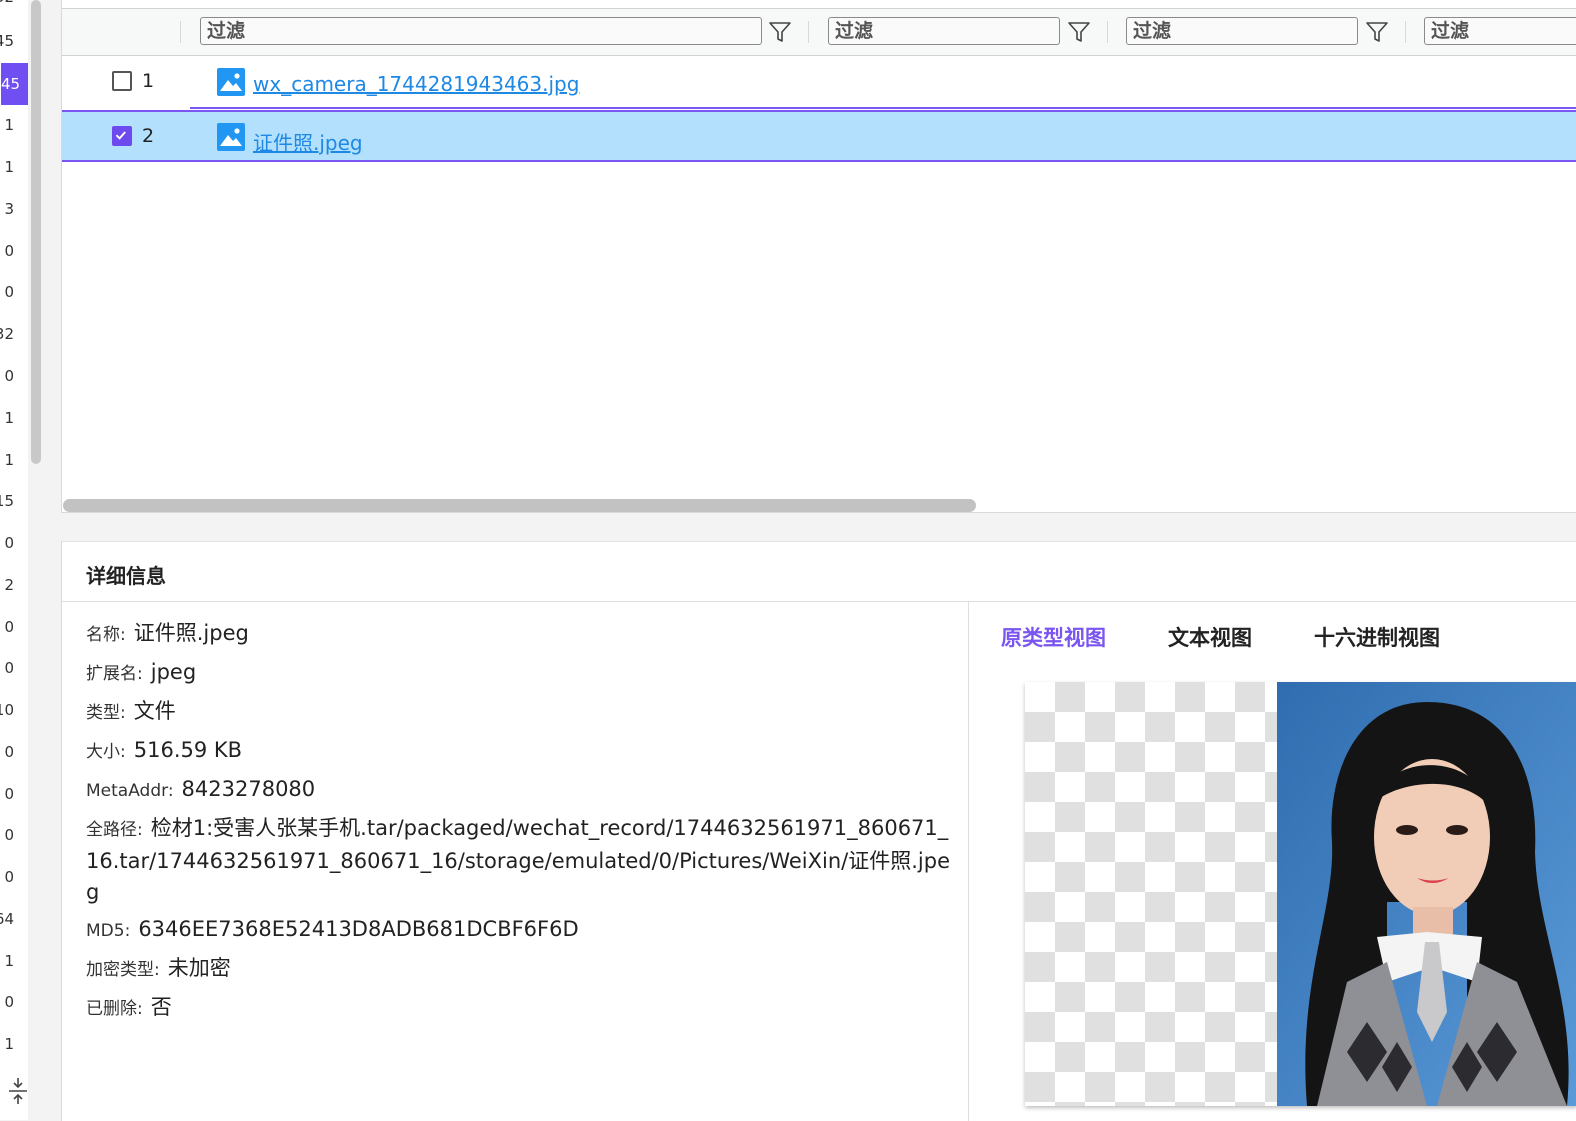 This screenshot has height=1121, width=1576. What do you see at coordinates (36, 232) in the screenshot?
I see `left-scrollbar` at bounding box center [36, 232].